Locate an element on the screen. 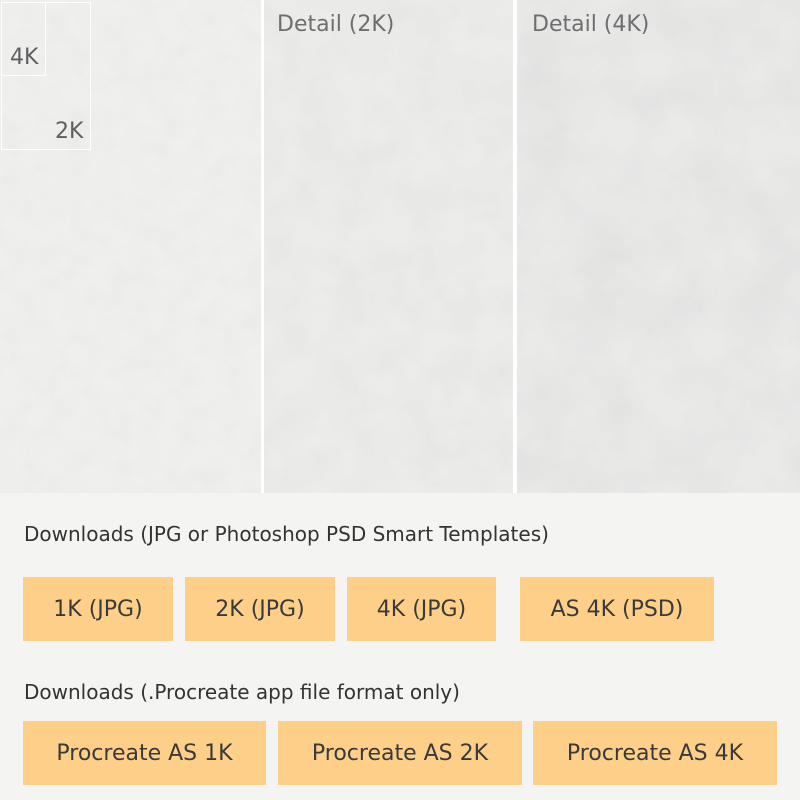 The height and width of the screenshot is (800, 800). download-procreate-2k-button: Procreate AS 2K is located at coordinates (400, 753).